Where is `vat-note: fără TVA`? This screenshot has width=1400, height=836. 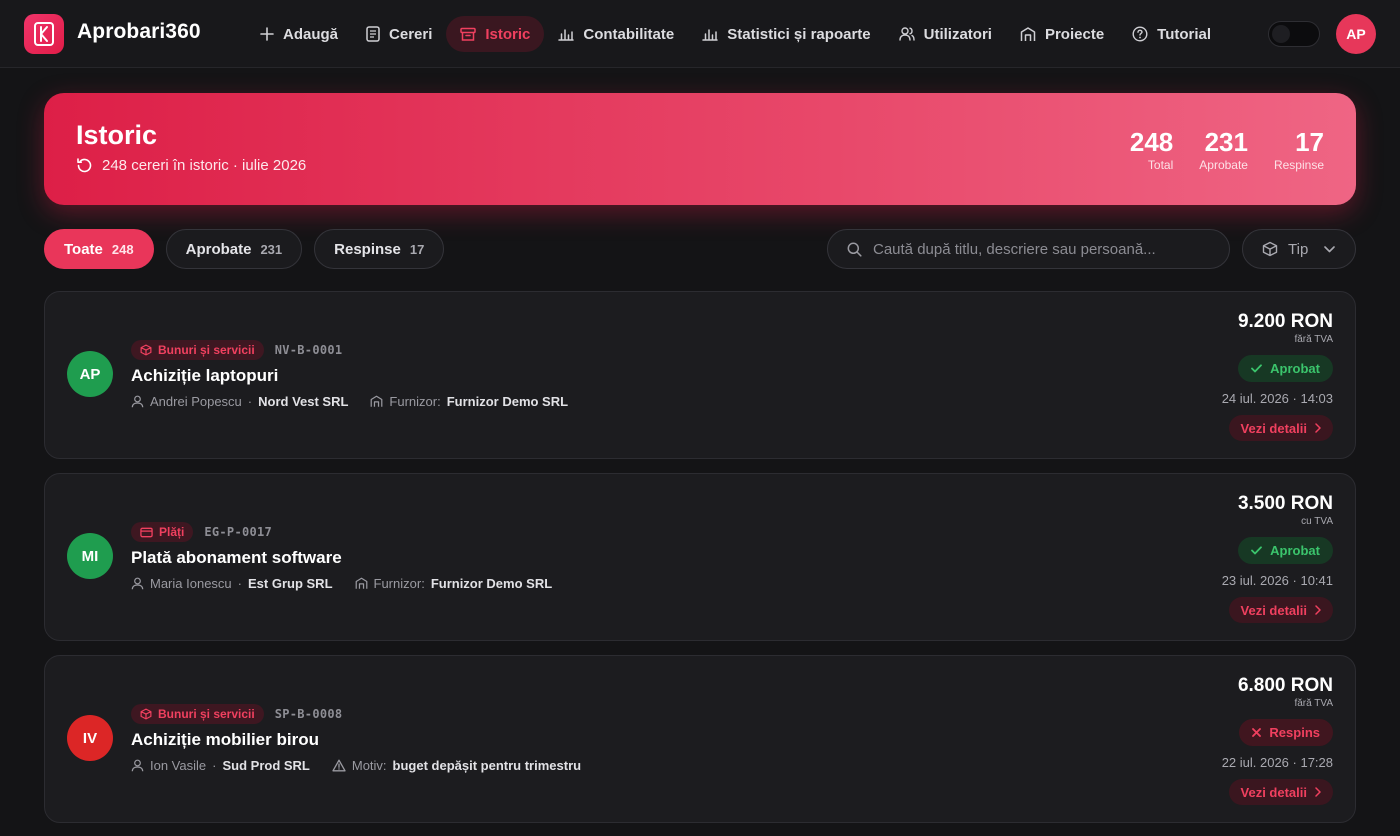 vat-note: fără TVA is located at coordinates (1313, 339).